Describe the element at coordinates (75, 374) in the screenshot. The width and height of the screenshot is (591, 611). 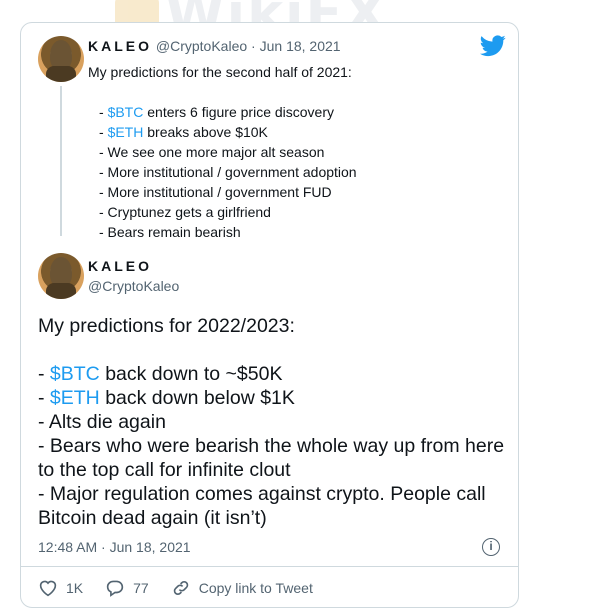
I see `btc-link: $BTC` at that location.